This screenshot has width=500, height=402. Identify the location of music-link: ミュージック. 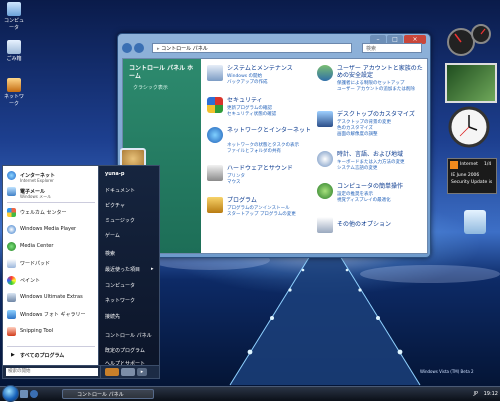
(120, 220).